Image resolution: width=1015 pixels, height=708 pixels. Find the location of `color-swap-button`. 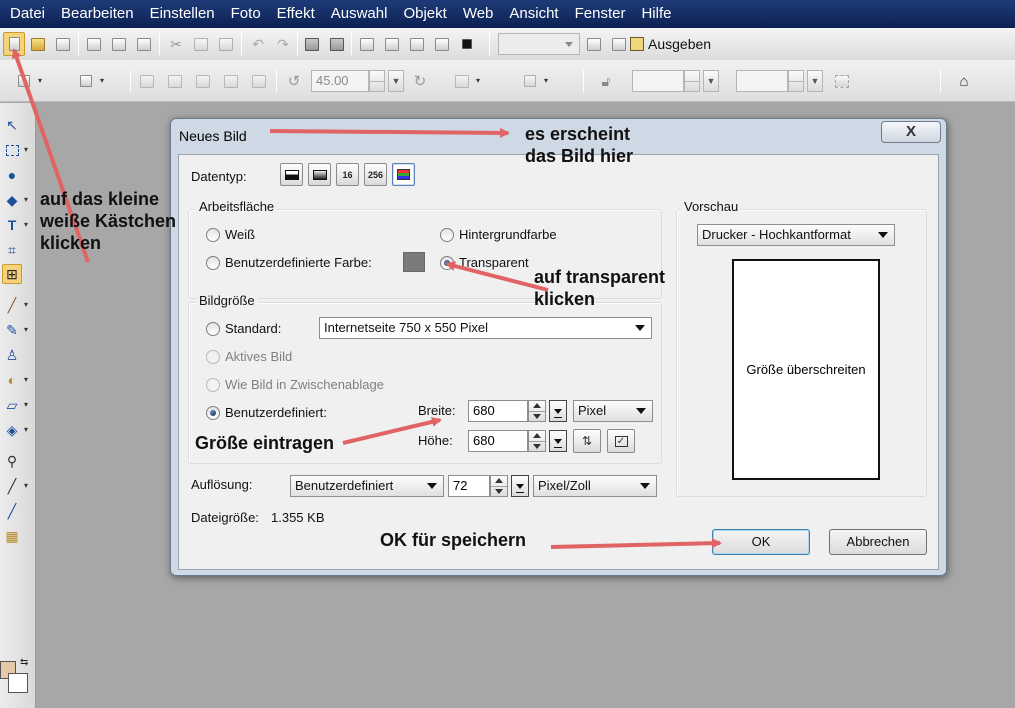

color-swap-button is located at coordinates (467, 44).